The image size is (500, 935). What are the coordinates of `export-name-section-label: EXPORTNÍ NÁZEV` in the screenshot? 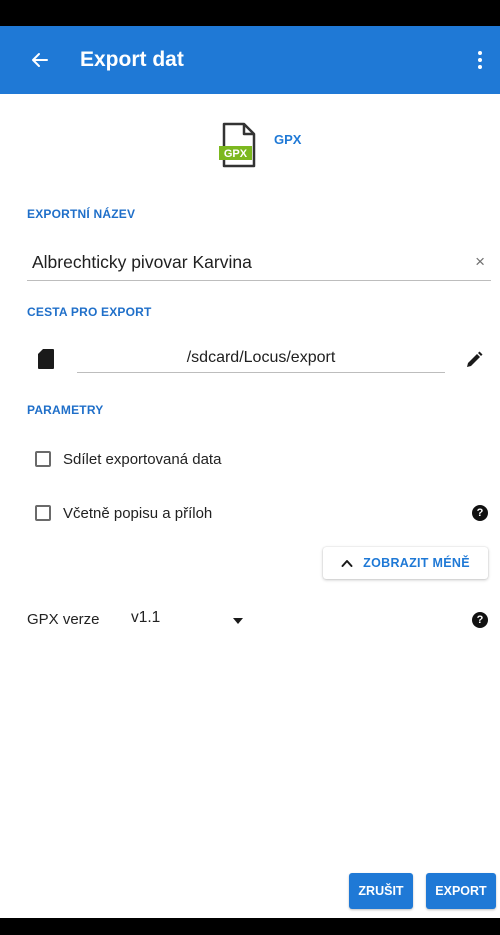 It's located at (81, 214).